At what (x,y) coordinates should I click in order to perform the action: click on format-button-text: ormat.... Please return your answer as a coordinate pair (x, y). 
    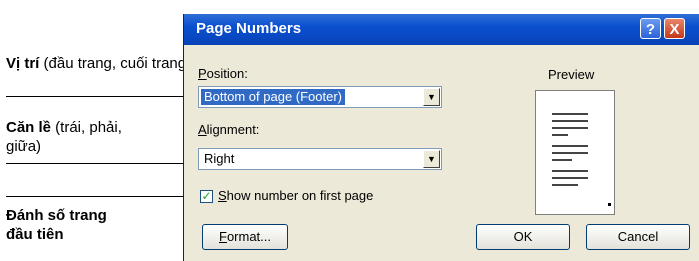
    Looking at the image, I should click on (249, 236).